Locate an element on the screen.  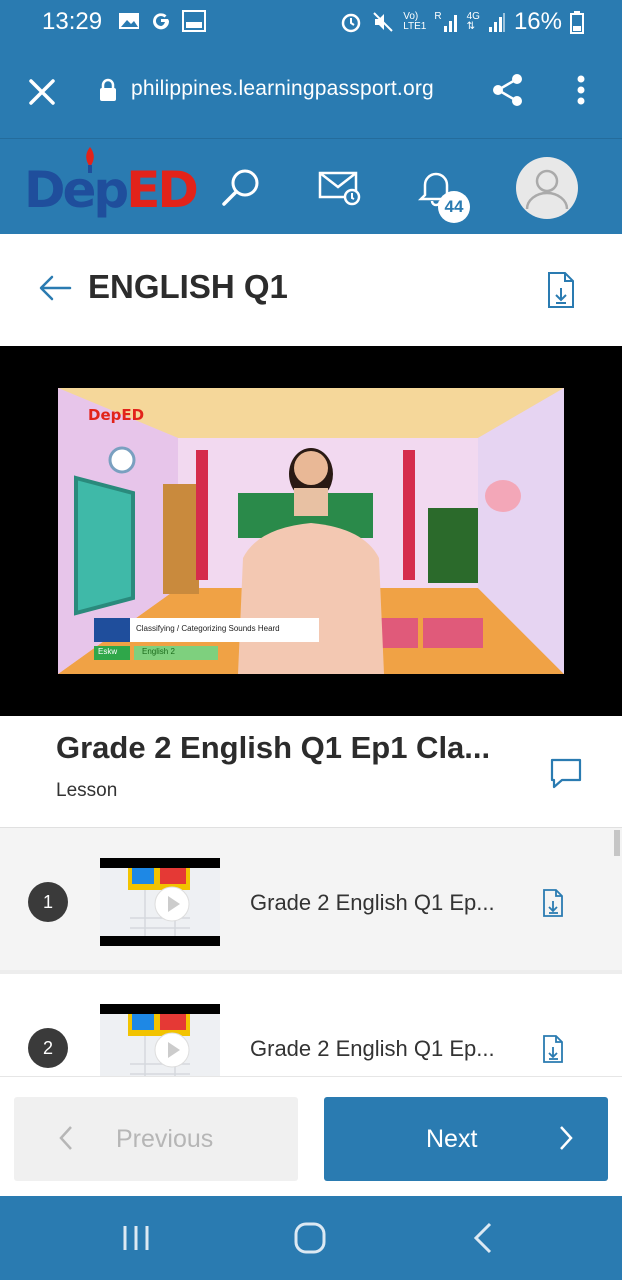
video-caption: Classifying / Categorizing Sounds Heard is located at coordinates (208, 628).